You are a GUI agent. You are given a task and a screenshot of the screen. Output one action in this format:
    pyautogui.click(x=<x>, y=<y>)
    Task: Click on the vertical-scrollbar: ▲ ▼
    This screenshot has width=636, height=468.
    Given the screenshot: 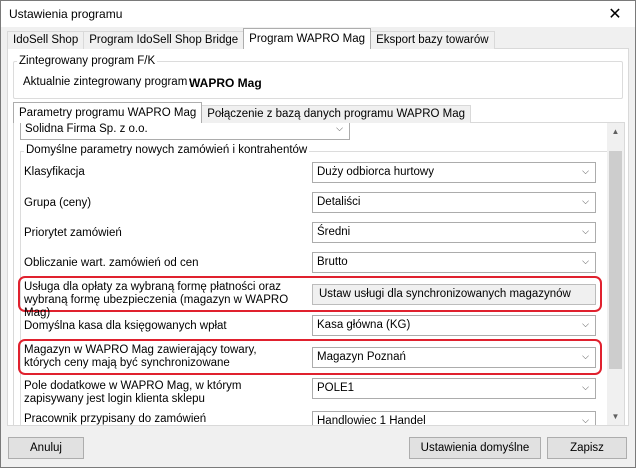 What is the action you would take?
    pyautogui.click(x=615, y=274)
    